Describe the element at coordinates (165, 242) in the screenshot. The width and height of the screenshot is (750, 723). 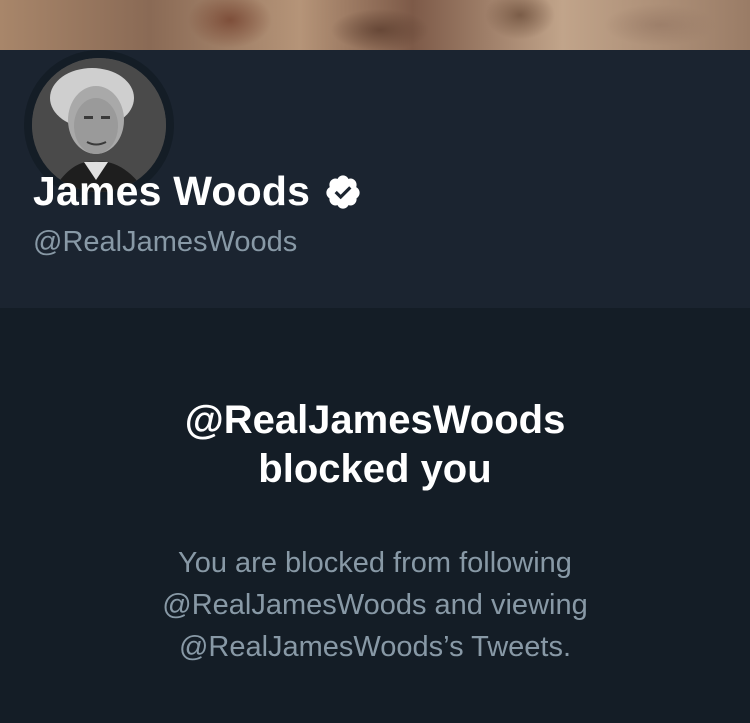
I see `profile-handle: @RealJamesWoods` at that location.